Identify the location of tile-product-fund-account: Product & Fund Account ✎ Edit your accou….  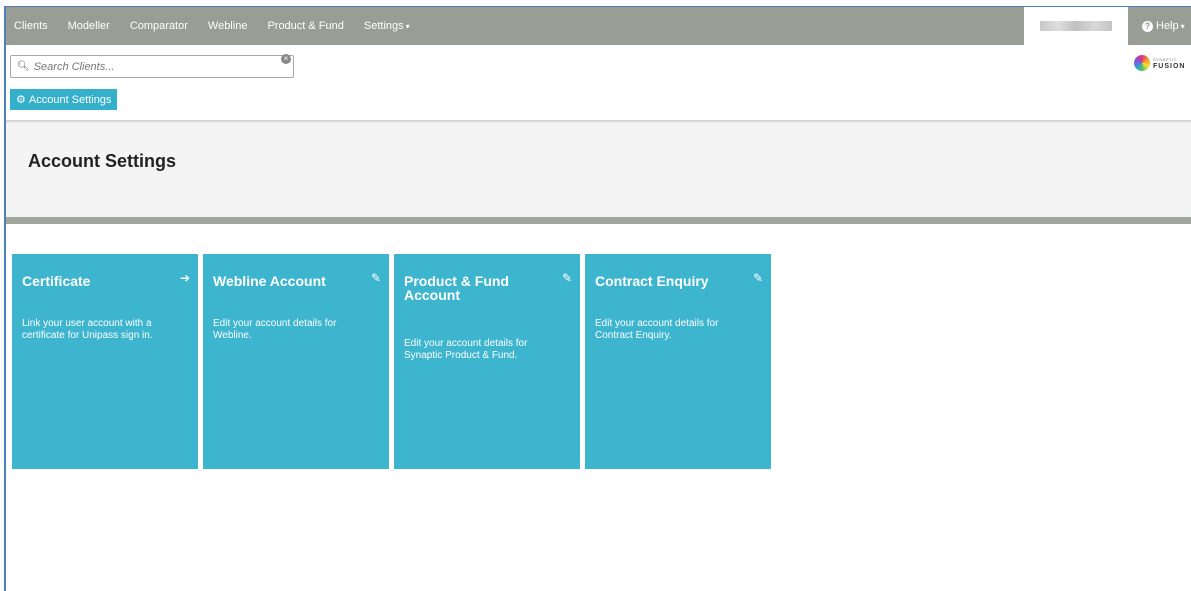
(487, 361).